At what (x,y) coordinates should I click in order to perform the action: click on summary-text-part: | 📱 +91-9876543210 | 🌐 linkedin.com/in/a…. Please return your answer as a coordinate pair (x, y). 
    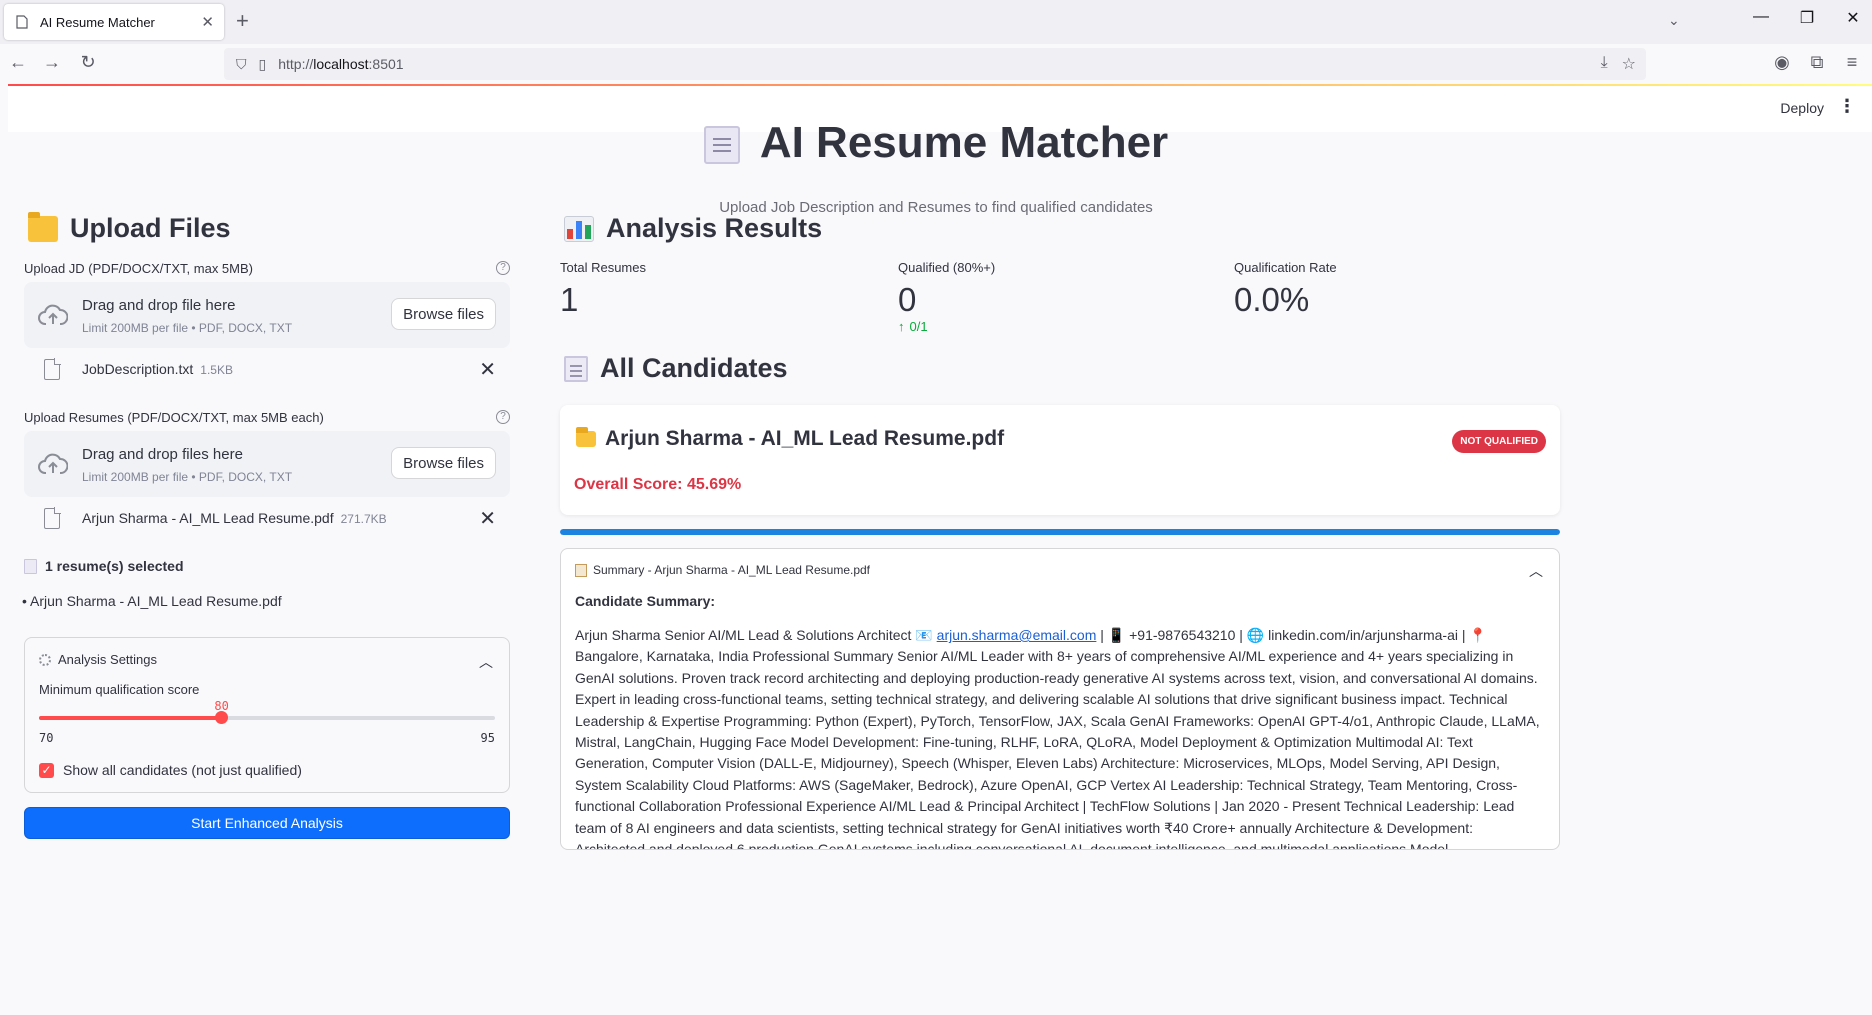
    Looking at the image, I should click on (1057, 738).